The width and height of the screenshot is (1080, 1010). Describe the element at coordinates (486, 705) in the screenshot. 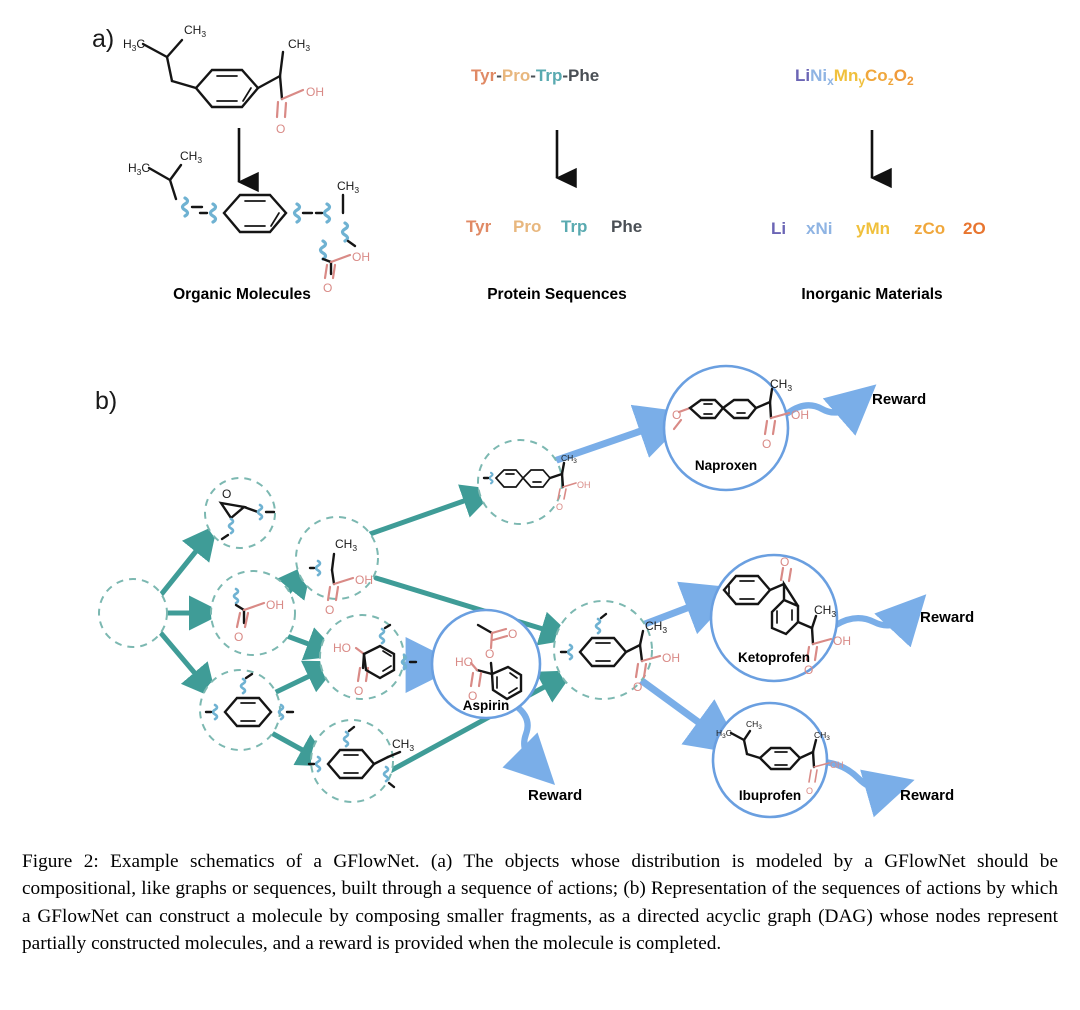

I see `node-aspirin-label: Aspirin` at that location.